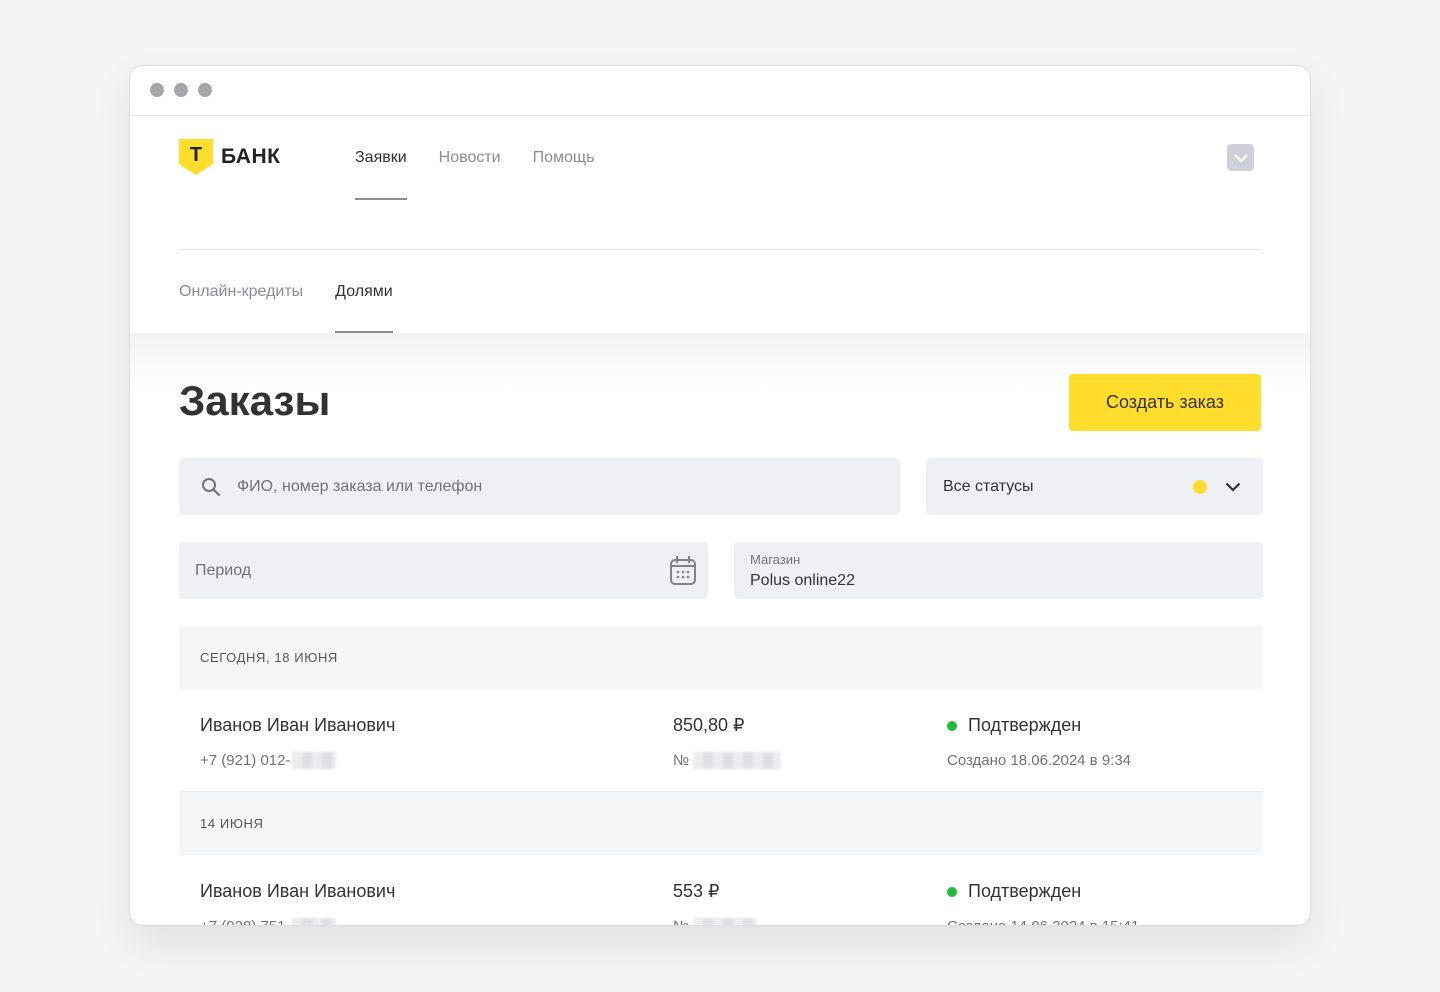  What do you see at coordinates (720, 91) in the screenshot?
I see `window-titlebar` at bounding box center [720, 91].